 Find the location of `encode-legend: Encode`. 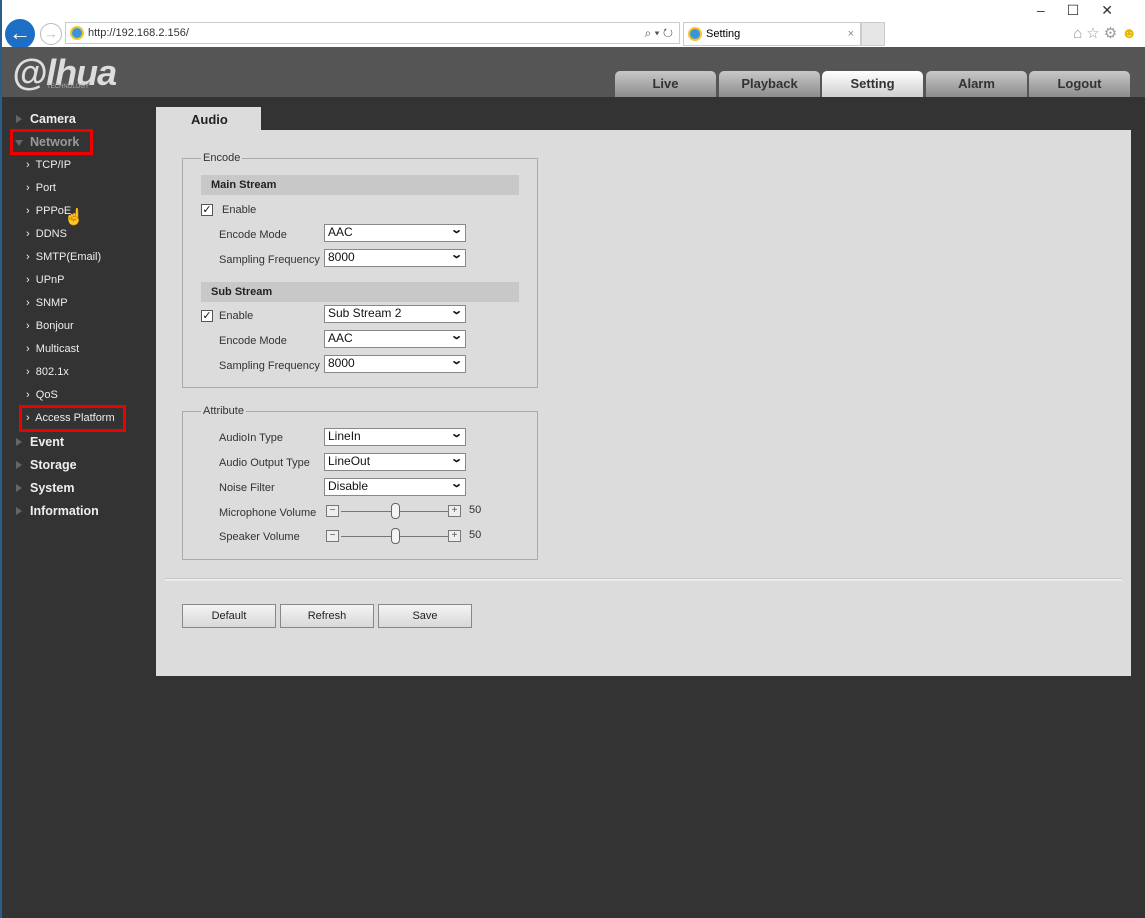

encode-legend: Encode is located at coordinates (222, 158).